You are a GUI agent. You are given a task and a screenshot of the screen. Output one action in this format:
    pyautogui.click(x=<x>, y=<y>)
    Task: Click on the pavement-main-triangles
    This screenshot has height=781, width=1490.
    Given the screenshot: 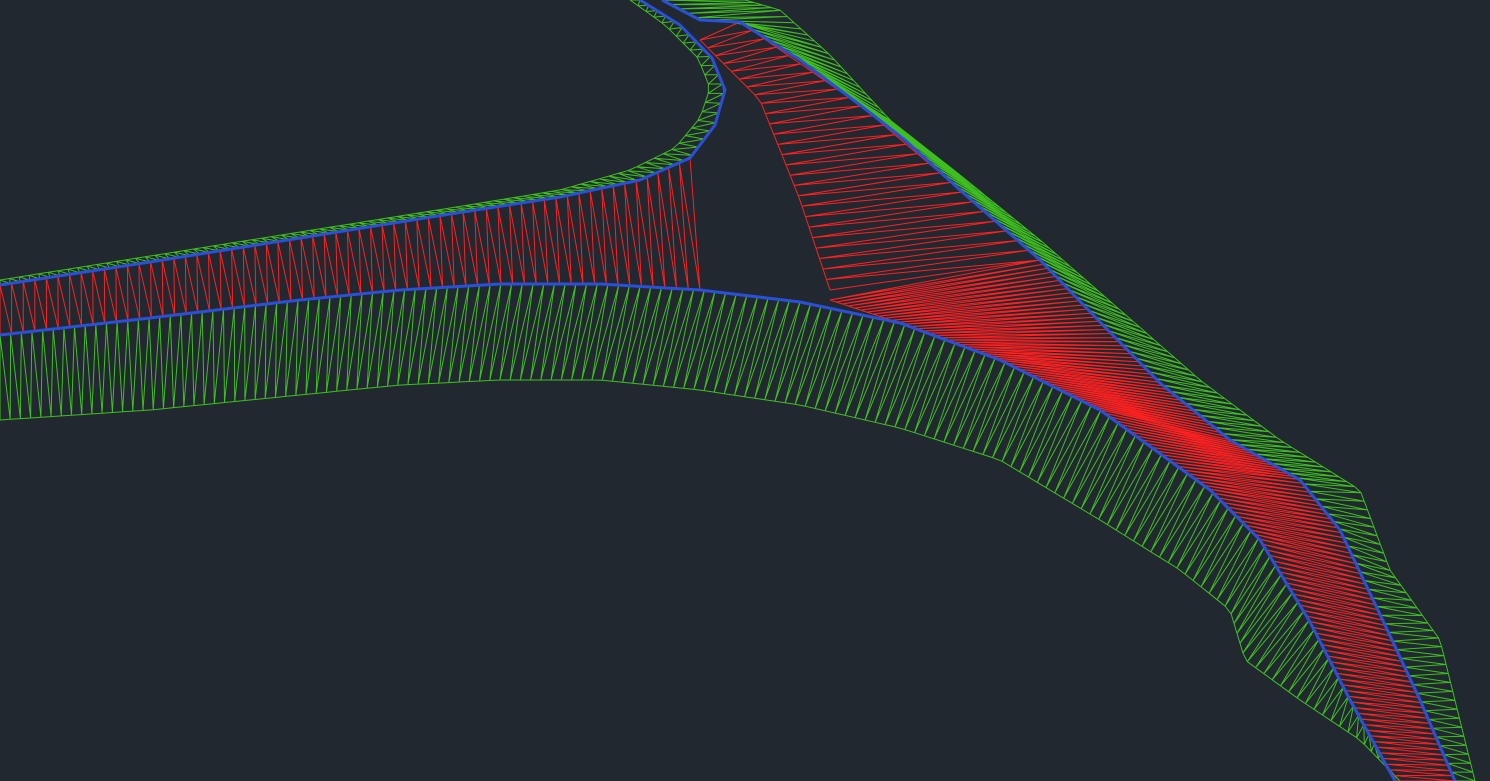 What is the action you would take?
    pyautogui.click(x=350, y=246)
    